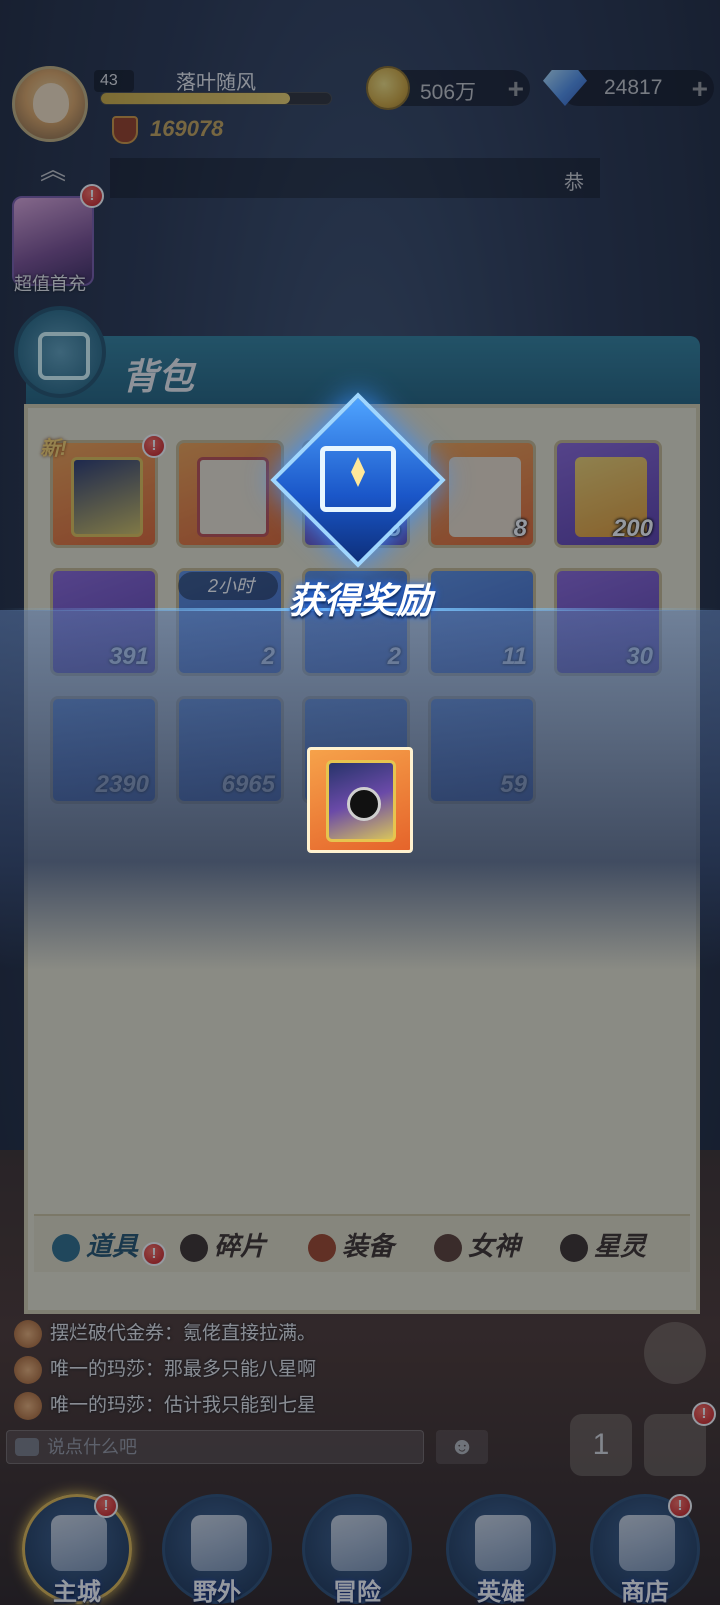  What do you see at coordinates (516, 89) in the screenshot?
I see `add-gold-button: +` at bounding box center [516, 89].